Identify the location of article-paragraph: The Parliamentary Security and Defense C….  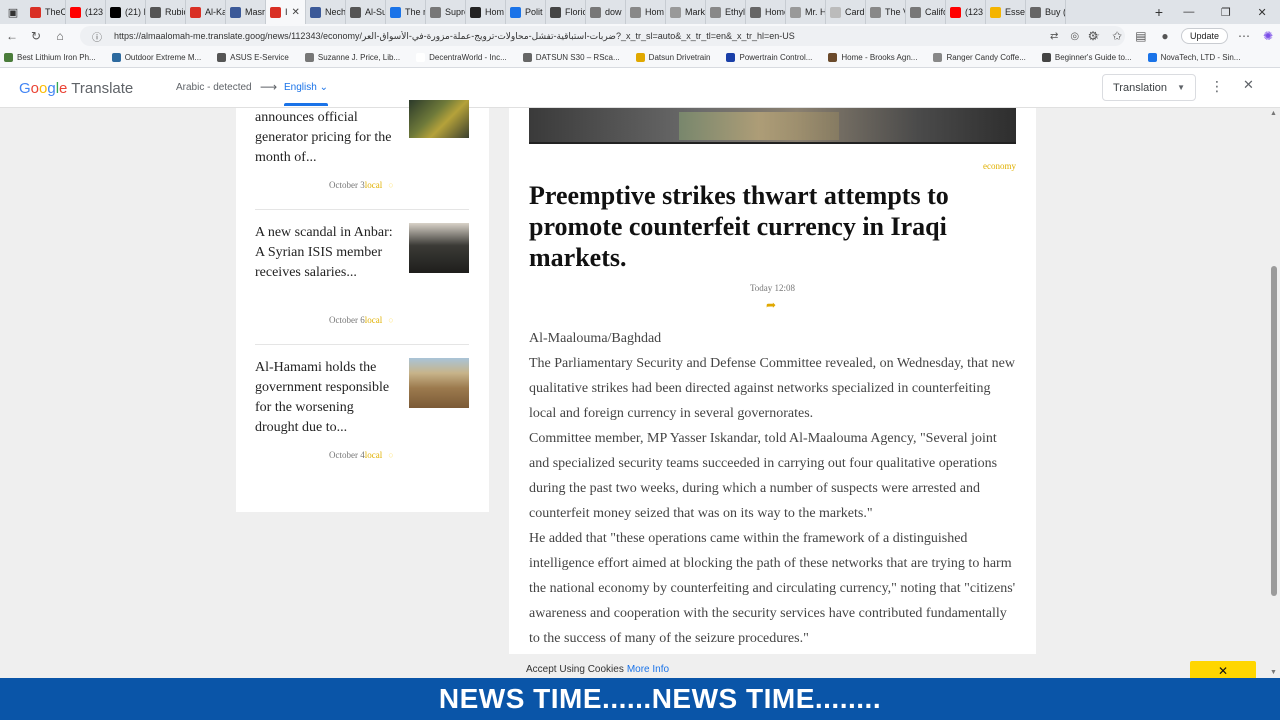
(772, 388).